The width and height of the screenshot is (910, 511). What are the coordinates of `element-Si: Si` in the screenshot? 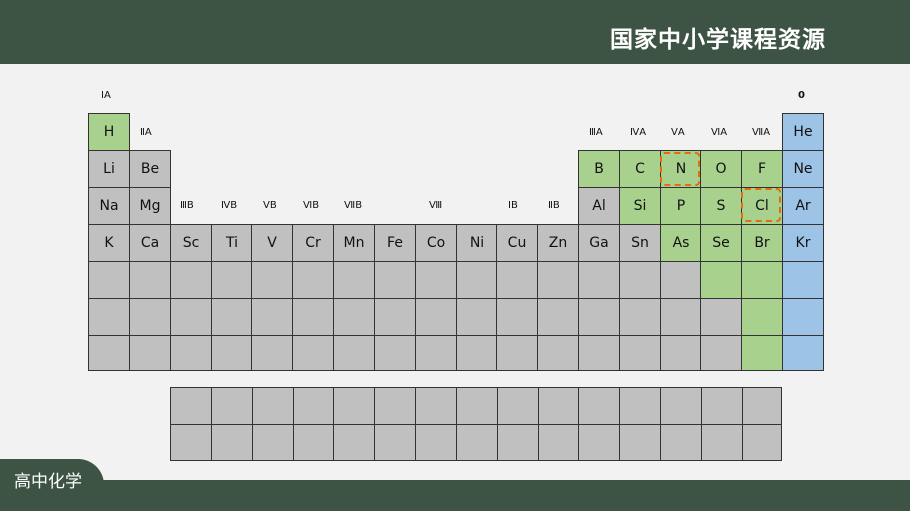 It's located at (640, 206).